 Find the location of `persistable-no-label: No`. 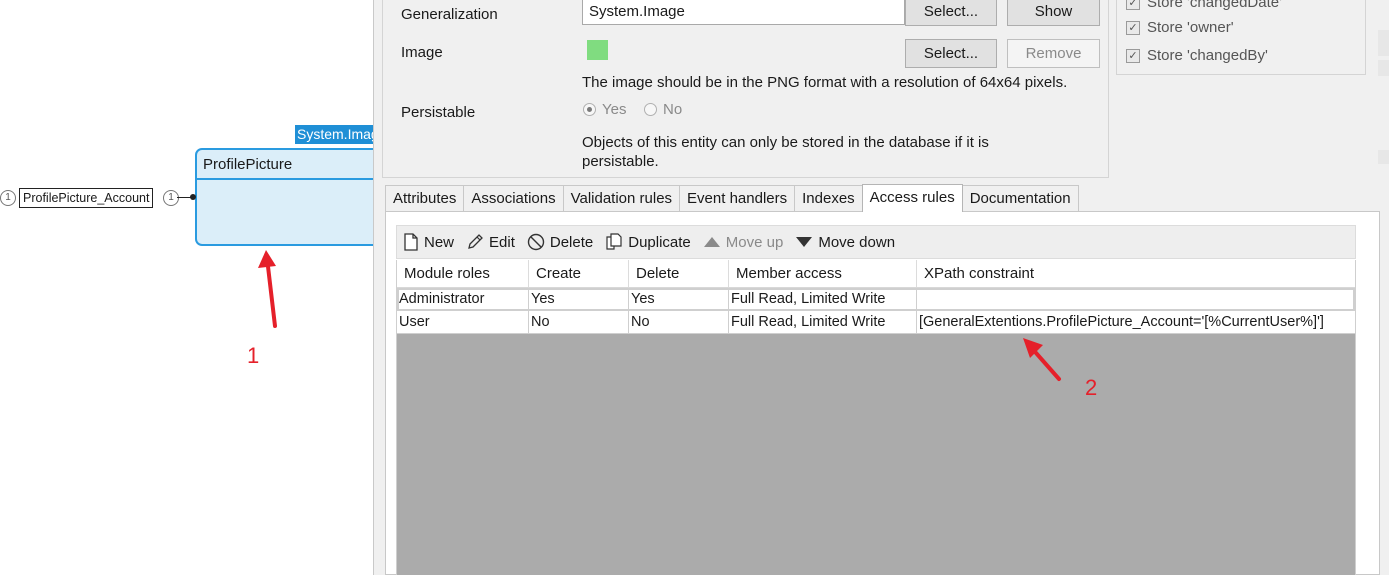

persistable-no-label: No is located at coordinates (673, 109).